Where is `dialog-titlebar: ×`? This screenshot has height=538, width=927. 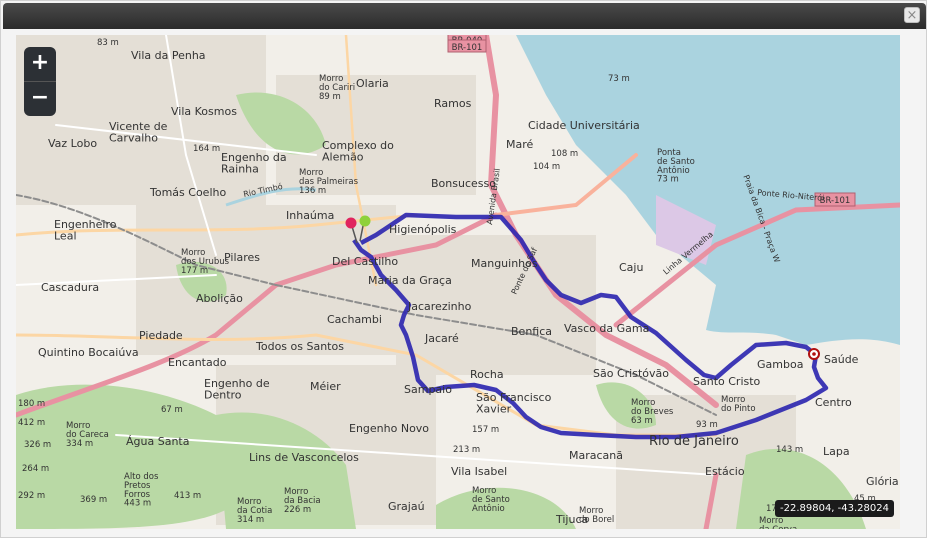
dialog-titlebar: × is located at coordinates (464, 16).